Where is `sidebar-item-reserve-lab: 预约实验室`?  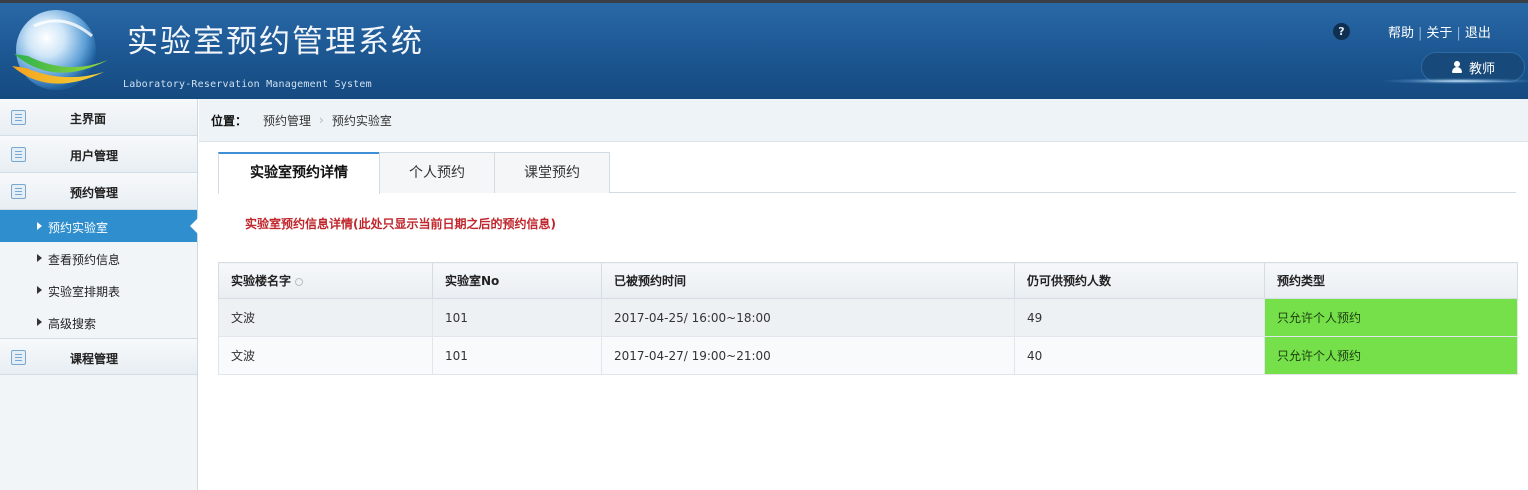 sidebar-item-reserve-lab: 预约实验室 is located at coordinates (99, 226).